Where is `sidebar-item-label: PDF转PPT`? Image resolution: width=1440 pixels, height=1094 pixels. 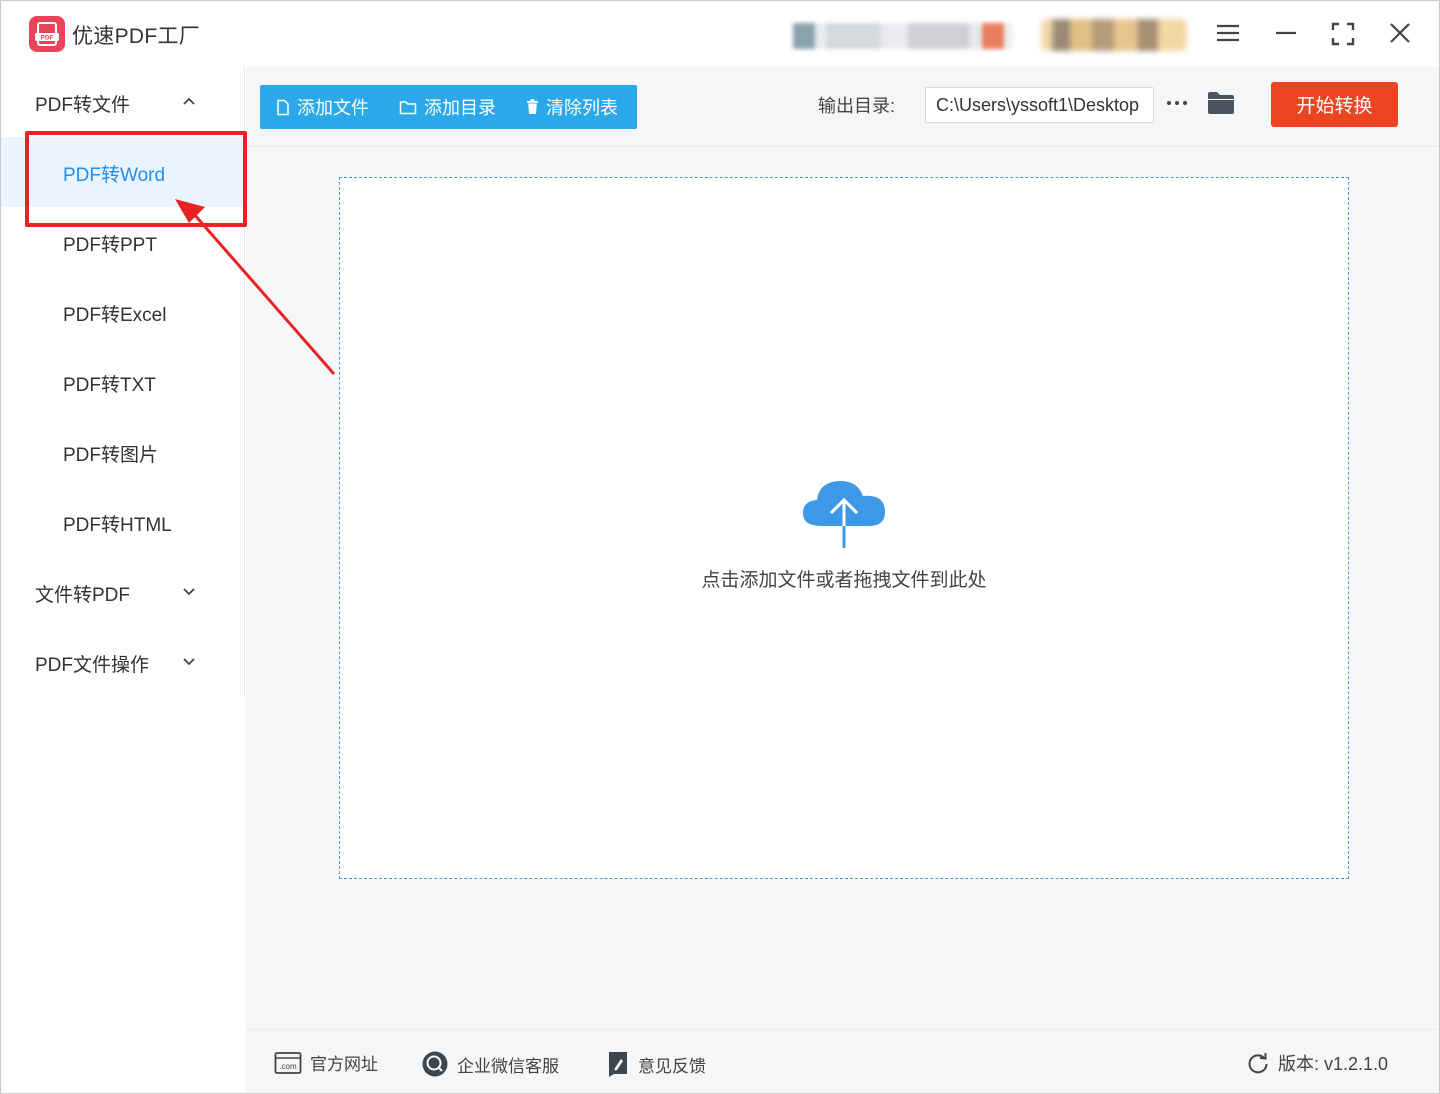
sidebar-item-label: PDF转PPT is located at coordinates (110, 245).